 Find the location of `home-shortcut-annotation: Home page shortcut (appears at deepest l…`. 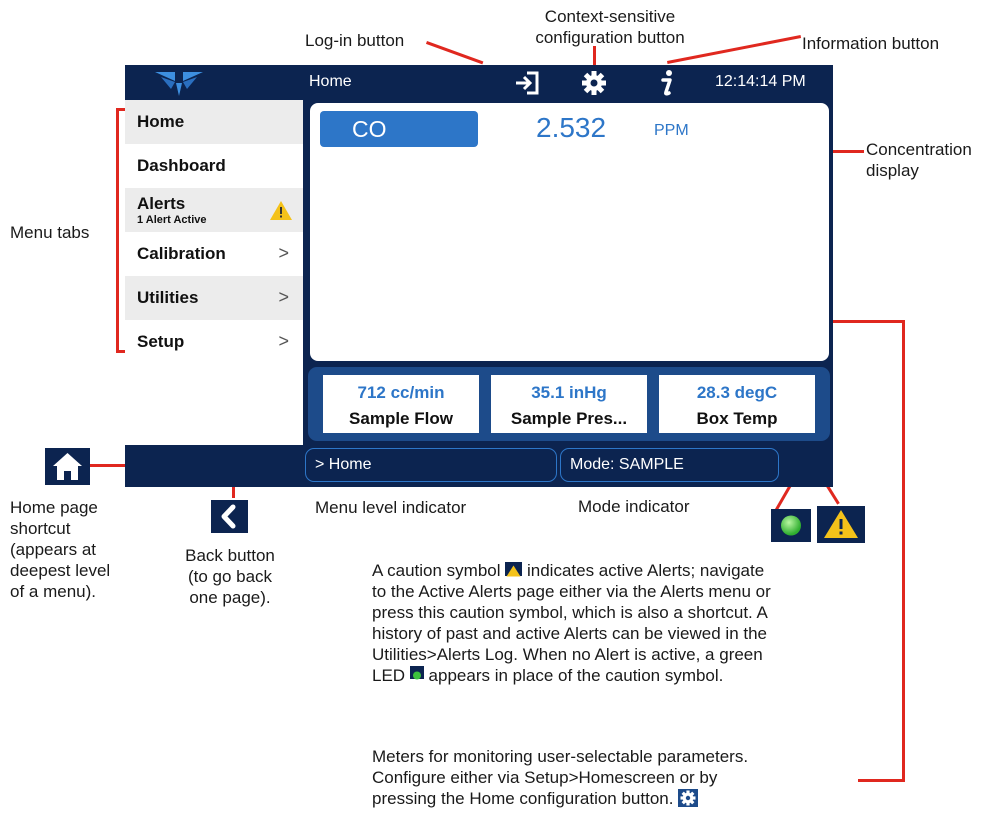

home-shortcut-annotation: Home page shortcut (appears at deepest l… is located at coordinates (60, 549).